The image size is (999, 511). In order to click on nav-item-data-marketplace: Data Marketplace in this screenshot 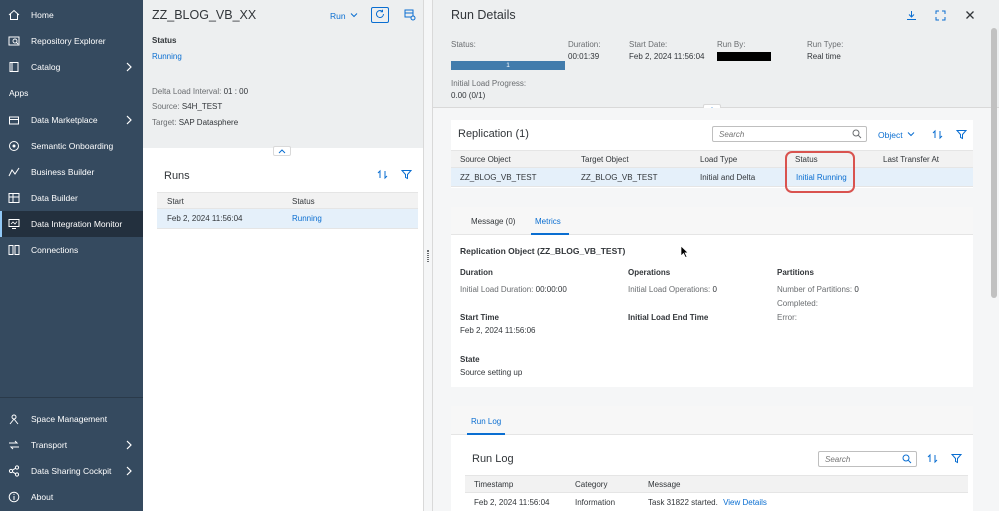, I will do `click(71, 120)`.